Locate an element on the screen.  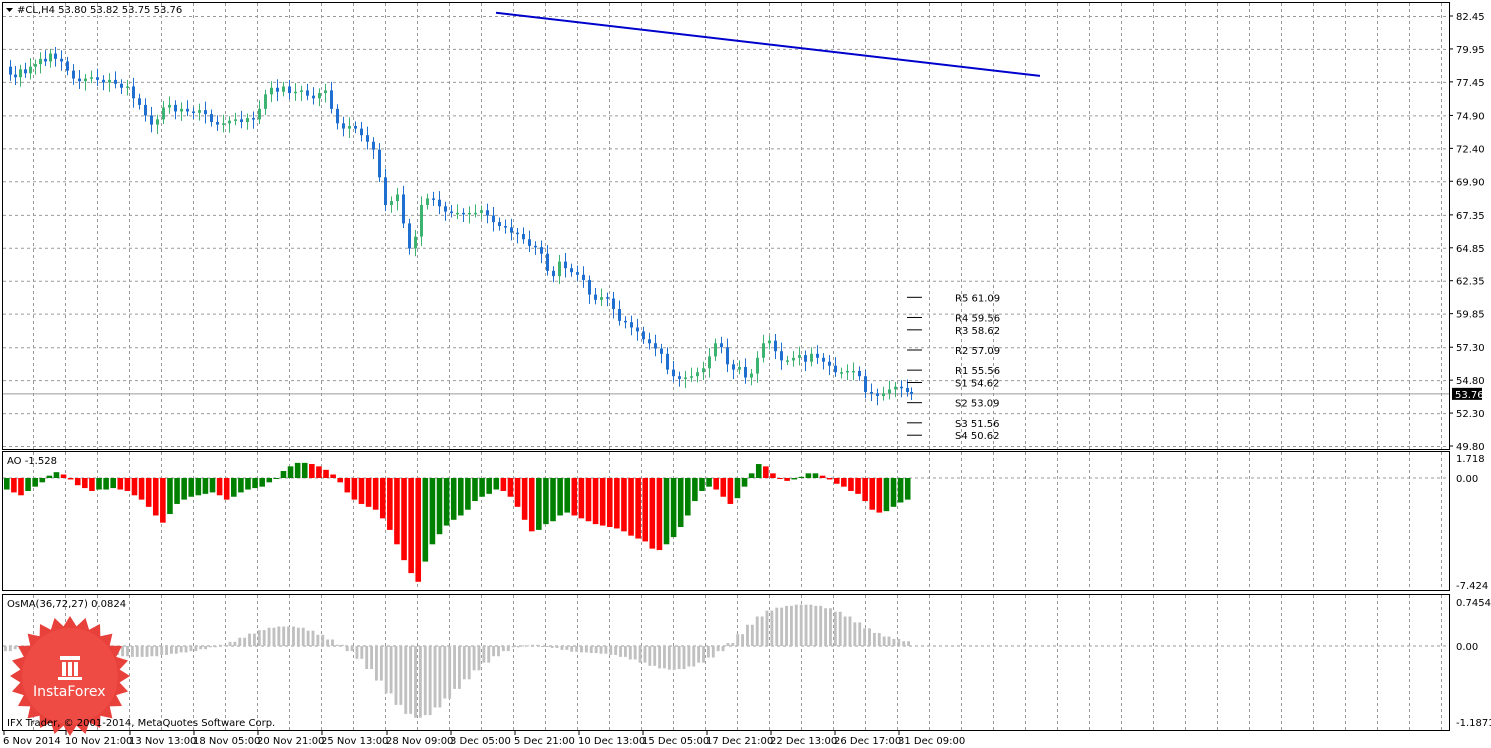
osma-tick-label: 0.7454 is located at coordinates (1473, 603).